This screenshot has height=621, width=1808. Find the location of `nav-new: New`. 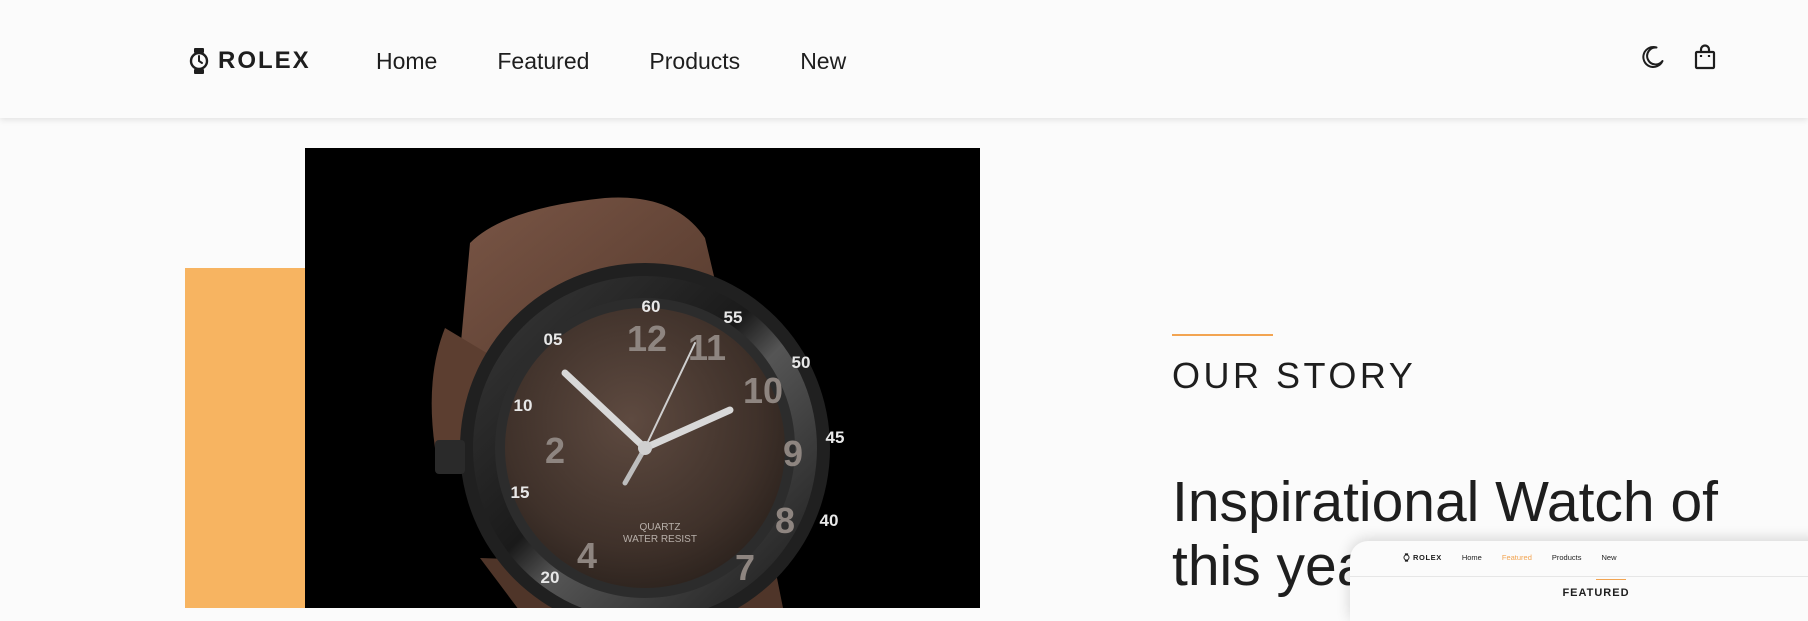

nav-new: New is located at coordinates (823, 61).